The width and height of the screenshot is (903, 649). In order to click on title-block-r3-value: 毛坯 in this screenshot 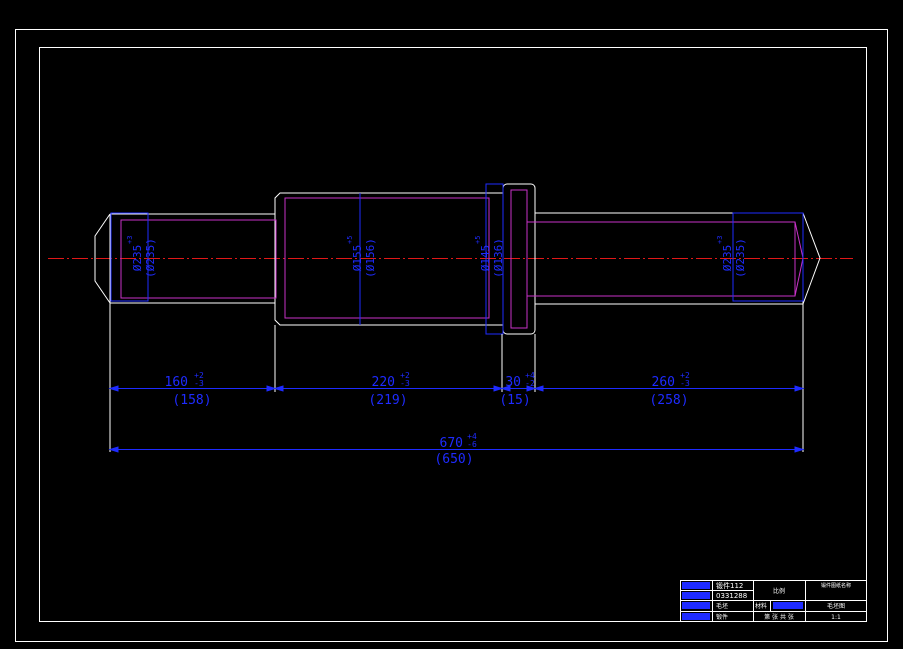, I will do `click(722, 606)`.